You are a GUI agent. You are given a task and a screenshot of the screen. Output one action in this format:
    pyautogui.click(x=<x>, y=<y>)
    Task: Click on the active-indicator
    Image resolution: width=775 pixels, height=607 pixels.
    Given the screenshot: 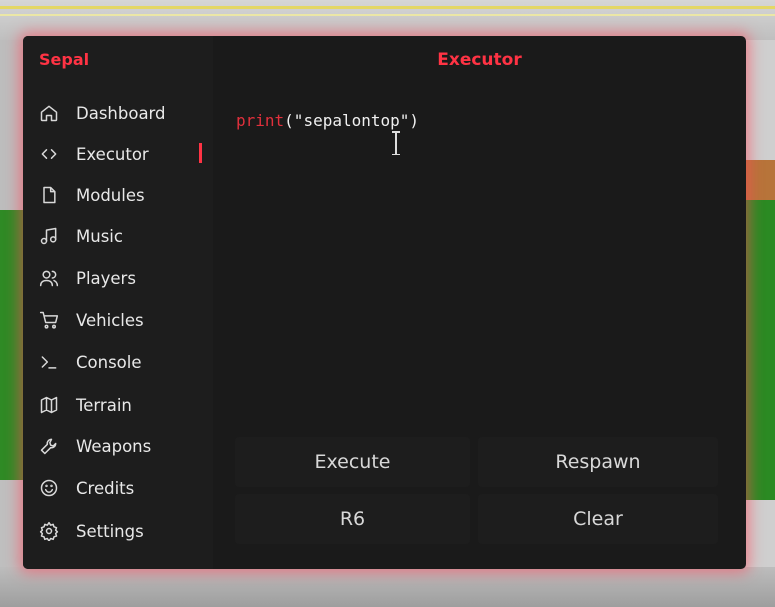 What is the action you would take?
    pyautogui.click(x=200, y=153)
    